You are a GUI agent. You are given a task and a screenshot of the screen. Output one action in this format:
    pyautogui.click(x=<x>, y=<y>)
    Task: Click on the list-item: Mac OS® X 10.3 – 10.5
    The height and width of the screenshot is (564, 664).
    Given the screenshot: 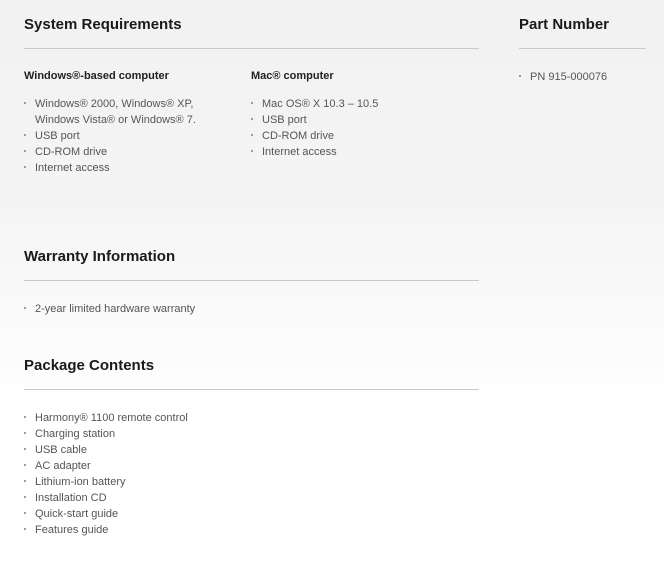 What is the action you would take?
    pyautogui.click(x=356, y=104)
    